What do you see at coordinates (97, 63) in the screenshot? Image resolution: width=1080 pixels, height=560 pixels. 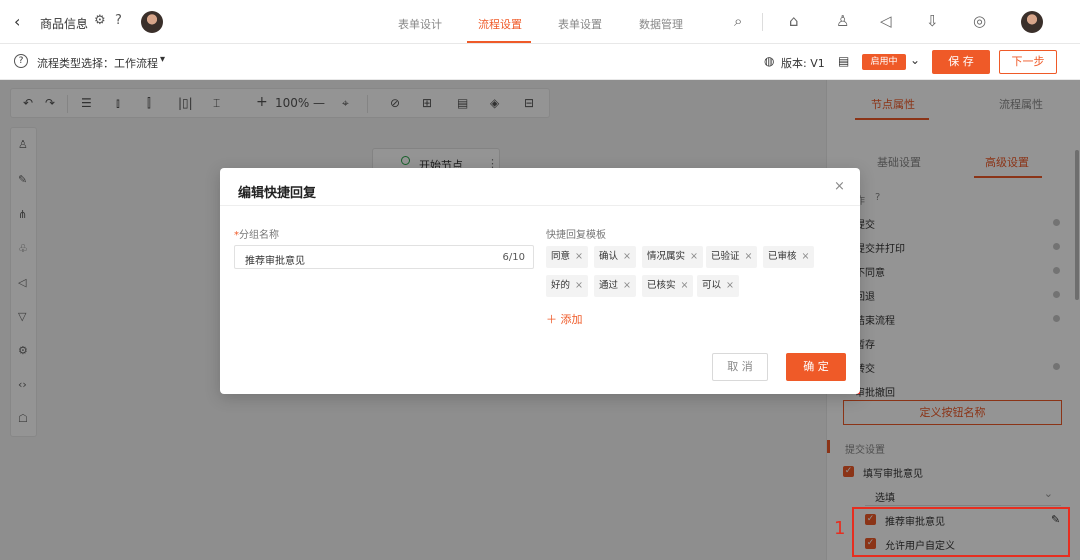 I see `process-type-select: 流程类型选择：工作流程` at bounding box center [97, 63].